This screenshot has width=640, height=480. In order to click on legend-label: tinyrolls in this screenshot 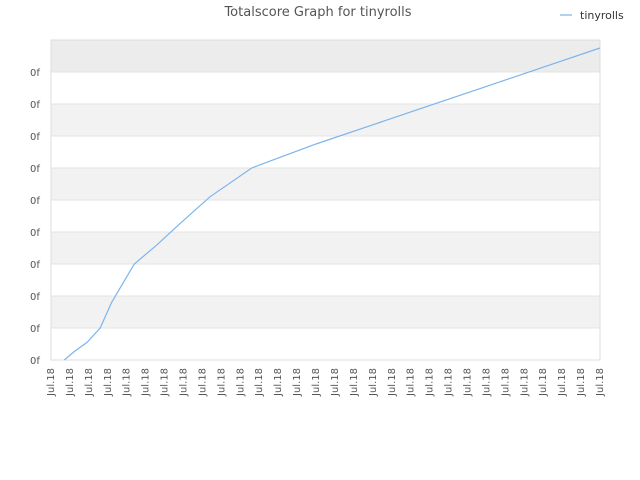, I will do `click(602, 15)`.